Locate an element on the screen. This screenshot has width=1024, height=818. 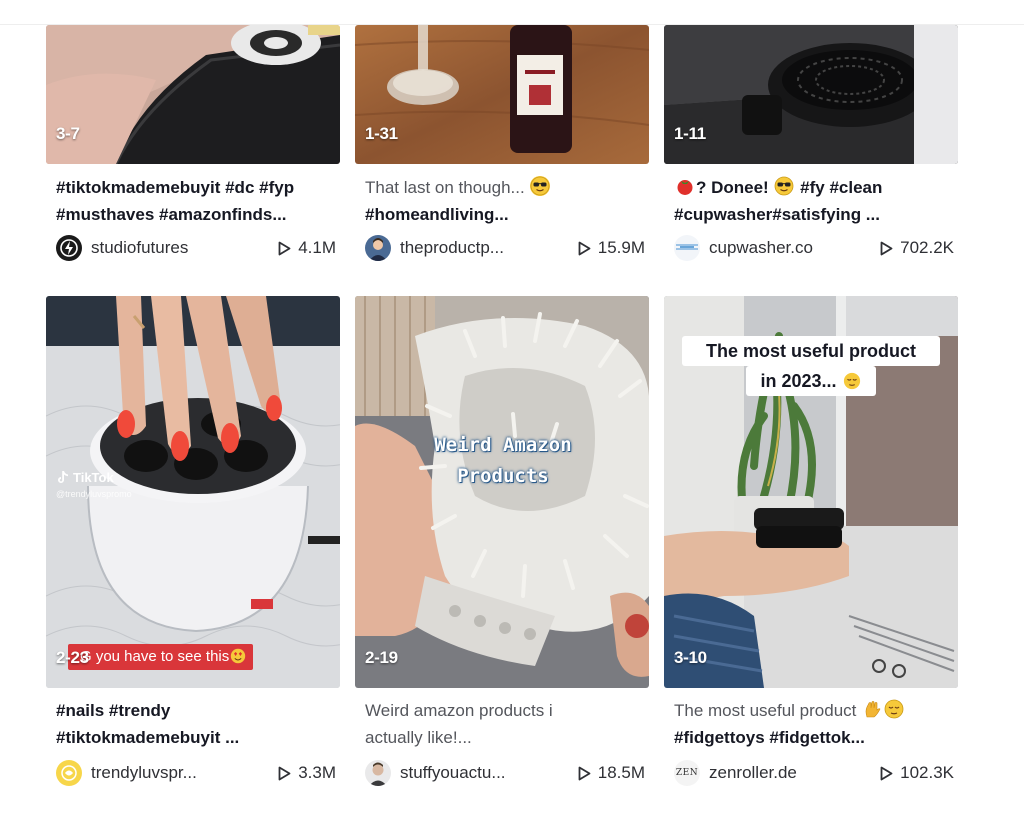
pin-count: 2-19 is located at coordinates (381, 657).